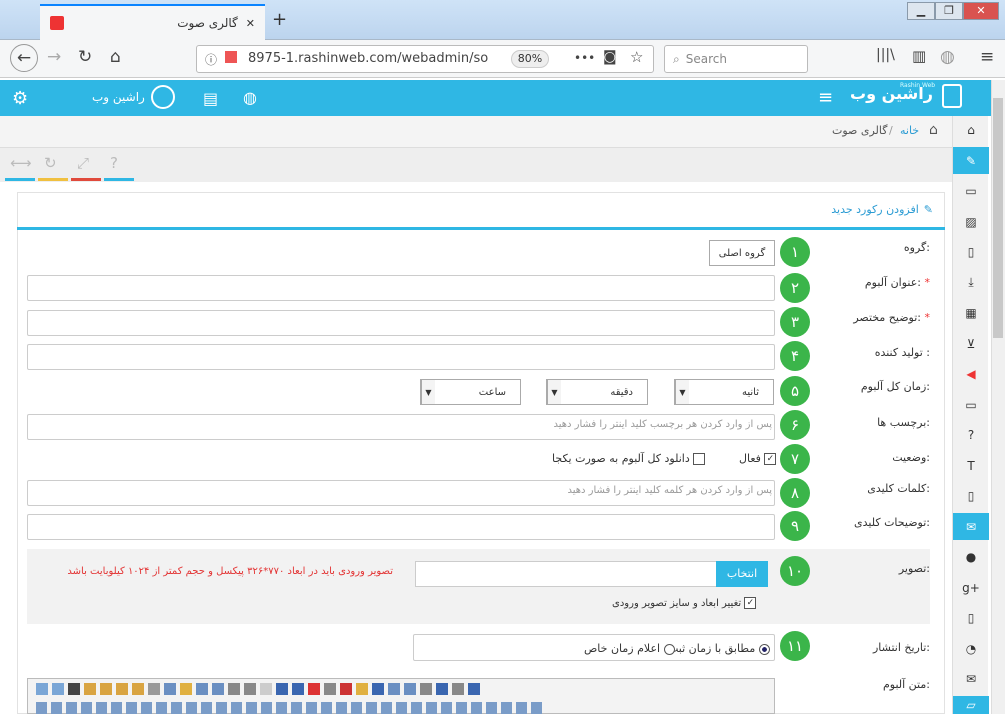  Describe the element at coordinates (971, 434) in the screenshot. I see `sidebar-question-icon: ?` at that location.